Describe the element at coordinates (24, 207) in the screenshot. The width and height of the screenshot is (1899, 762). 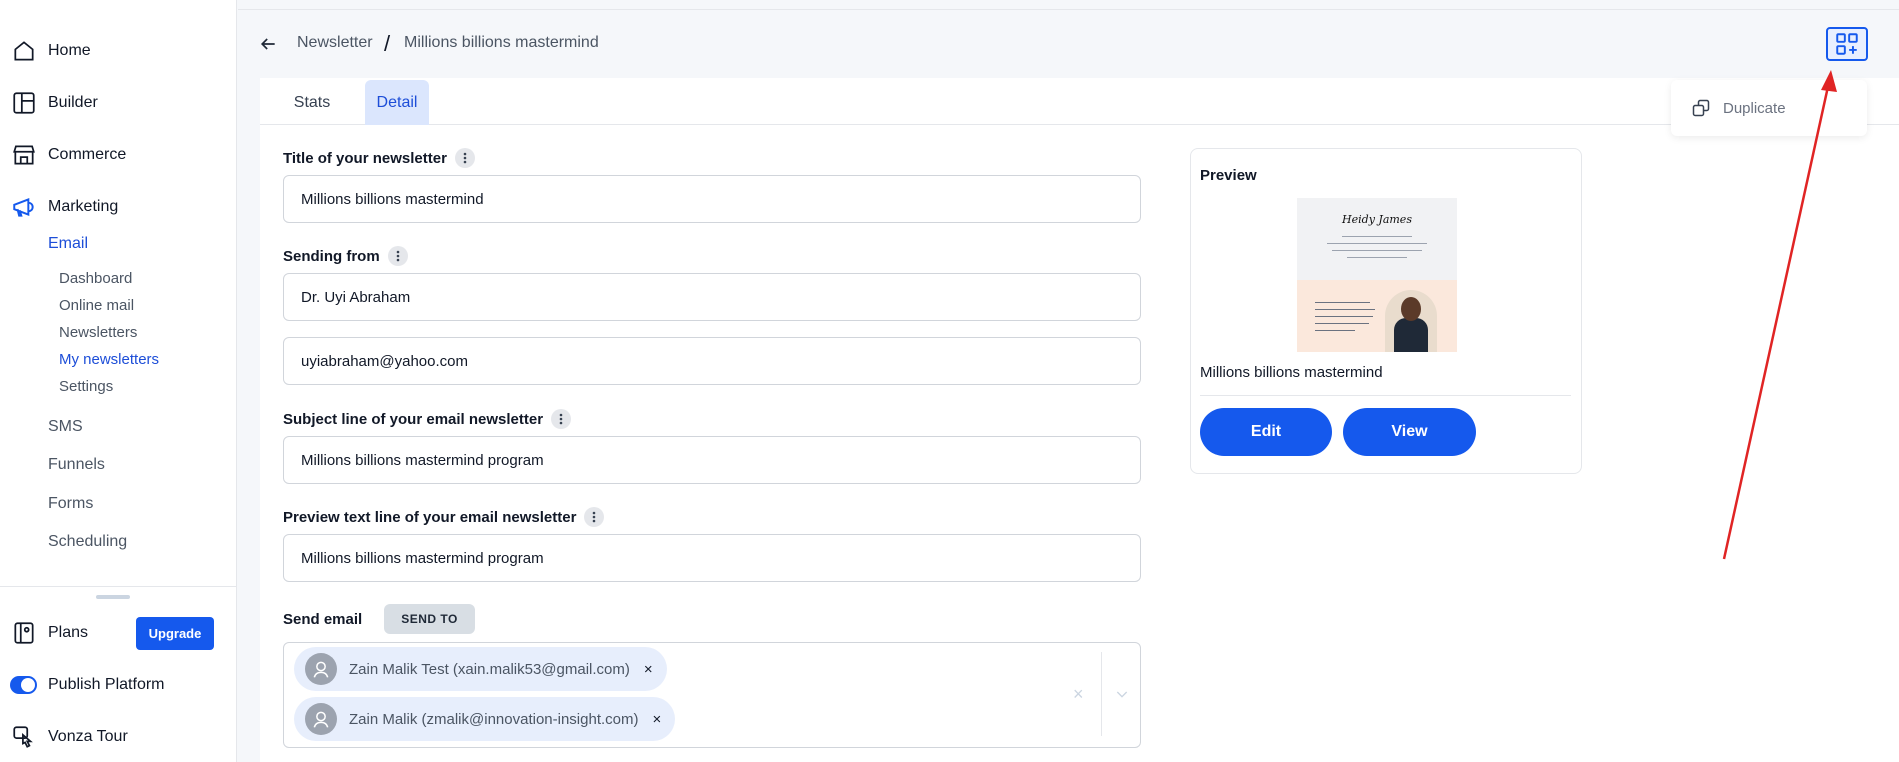
I see `megaphone-icon` at that location.